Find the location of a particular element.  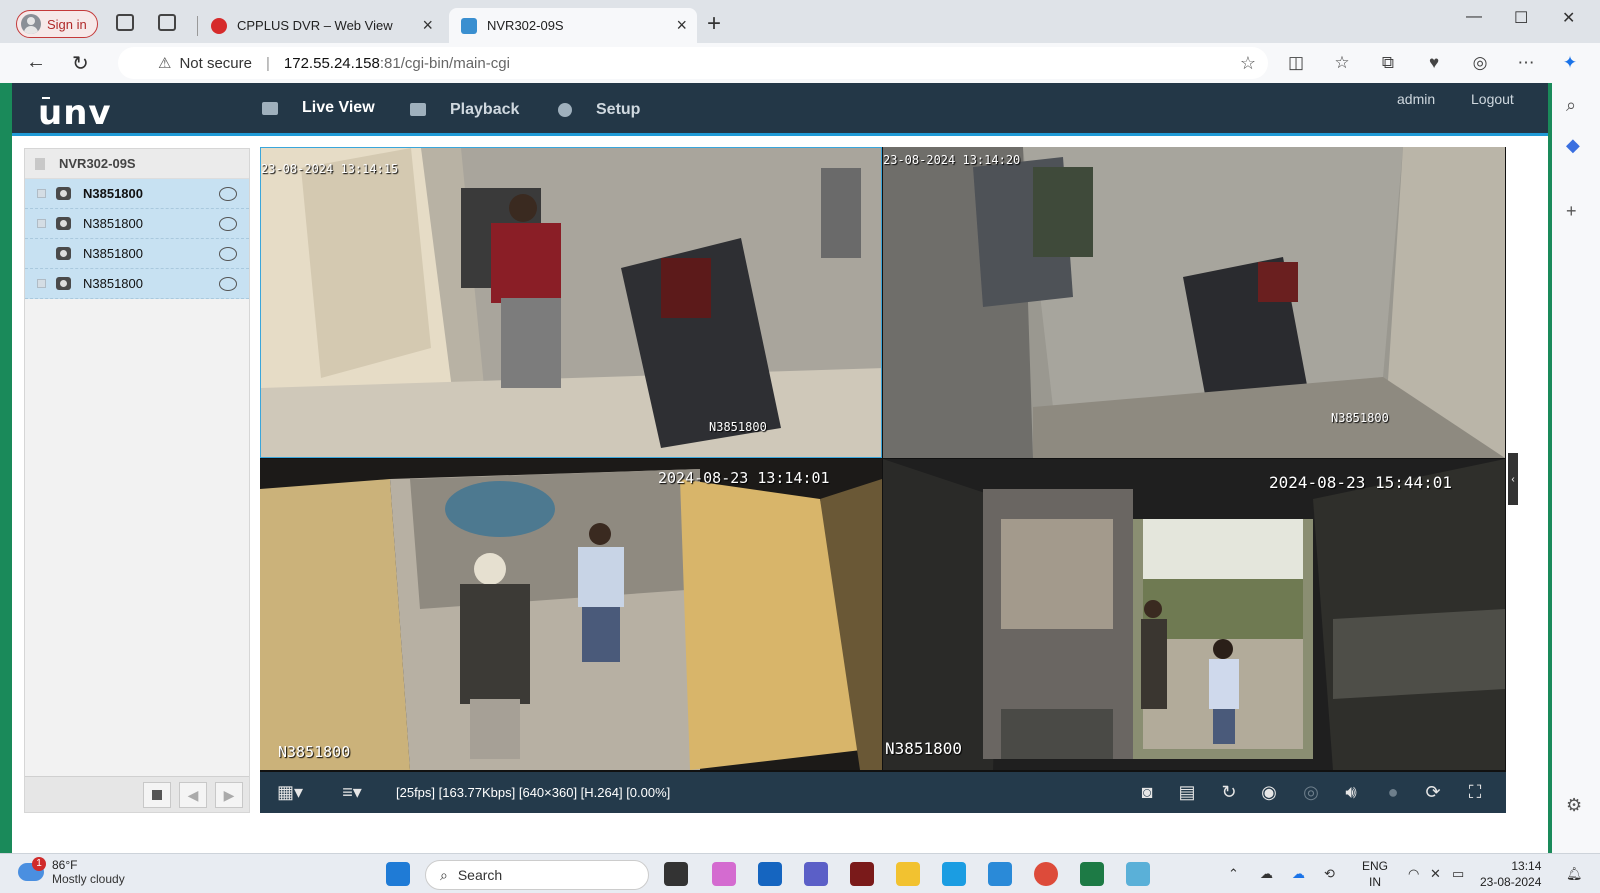

collapse-panel-handle: ‹ is located at coordinates (1513, 479).